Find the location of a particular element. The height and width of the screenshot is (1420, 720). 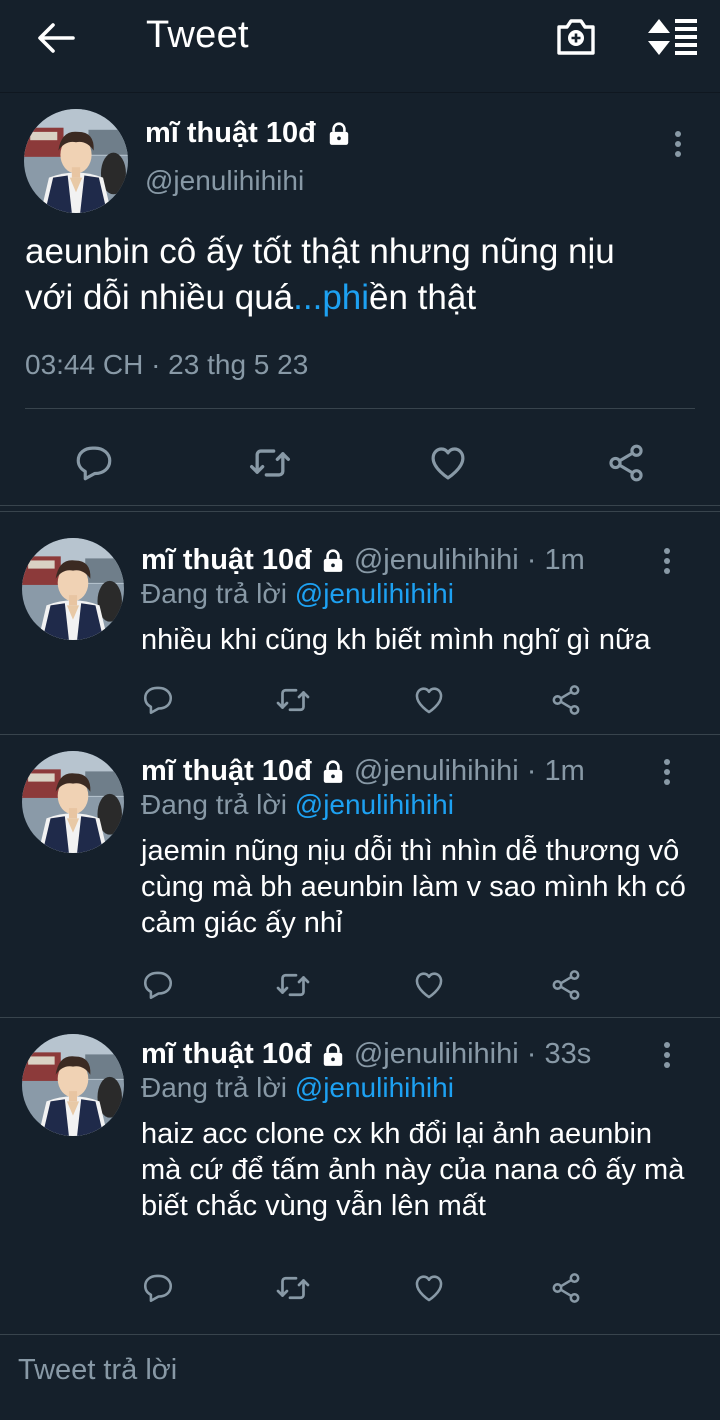

author-handle-time: @jenulihihihi · 33s is located at coordinates (472, 1054).